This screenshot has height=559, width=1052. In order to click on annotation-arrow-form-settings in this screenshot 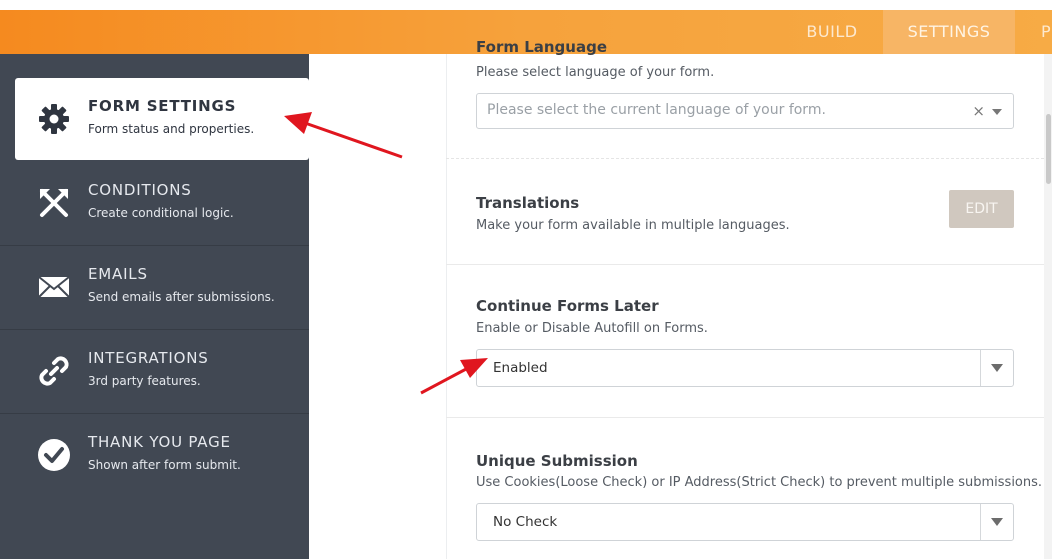, I will do `click(343, 135)`.